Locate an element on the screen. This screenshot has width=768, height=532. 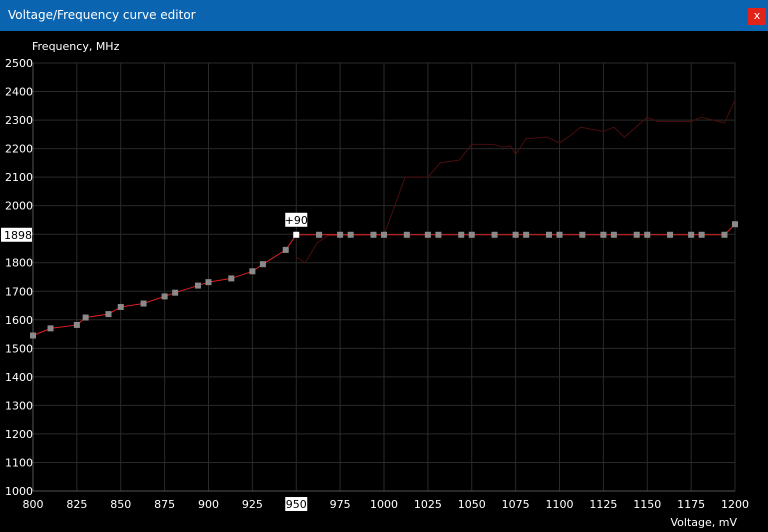
y-tick-label: 1300 is located at coordinates (19, 405).